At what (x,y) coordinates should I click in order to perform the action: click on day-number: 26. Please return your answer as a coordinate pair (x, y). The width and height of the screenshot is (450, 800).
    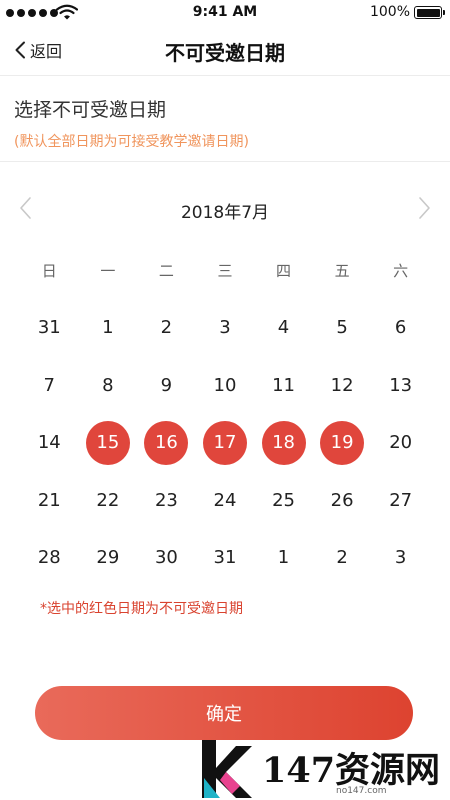
    Looking at the image, I should click on (342, 500).